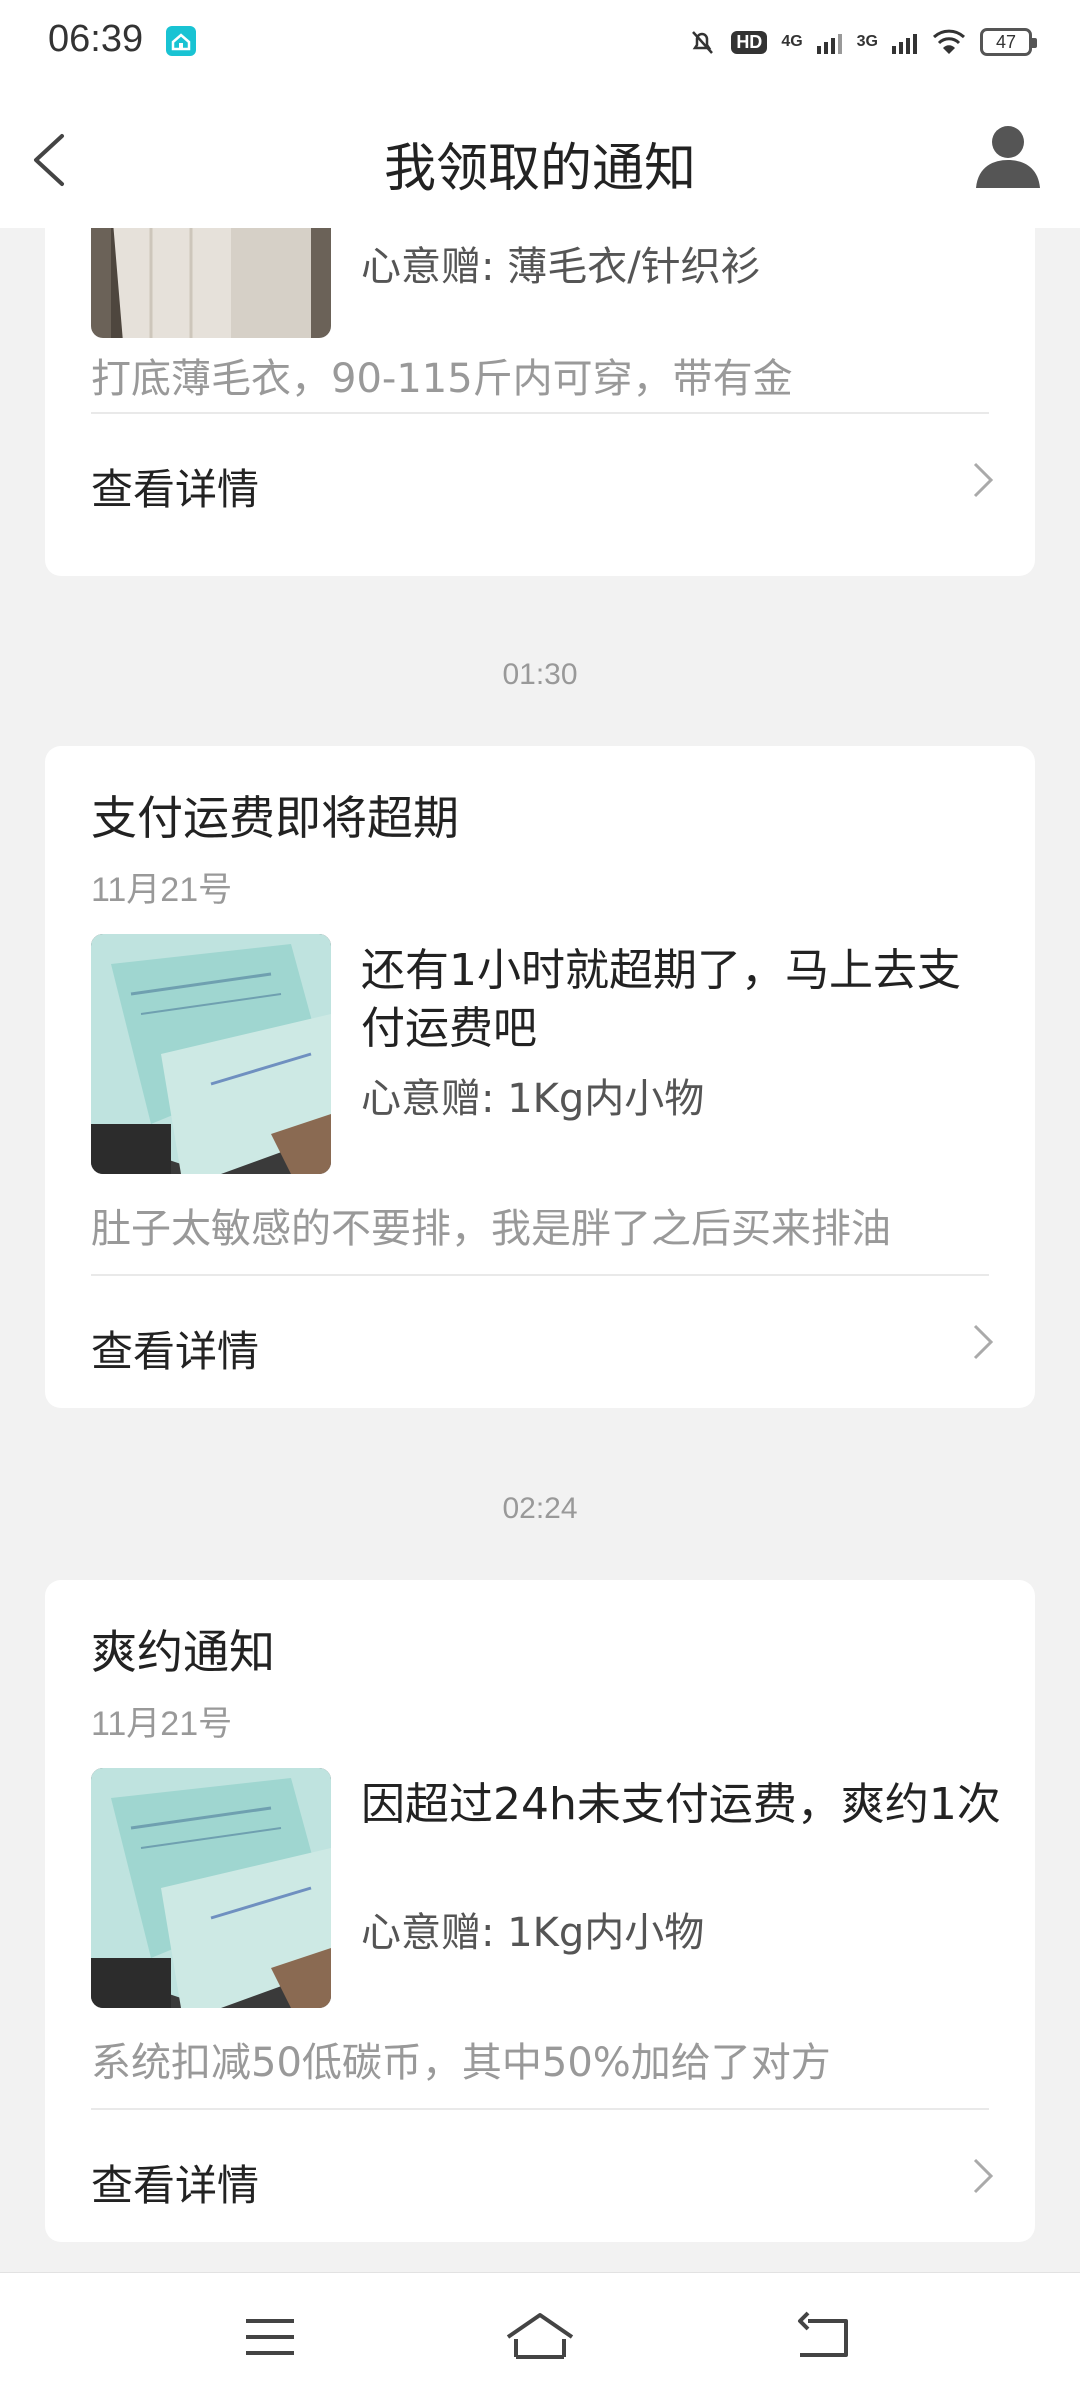  I want to click on status-icons: HD 4G 3G 47, so click(862, 42).